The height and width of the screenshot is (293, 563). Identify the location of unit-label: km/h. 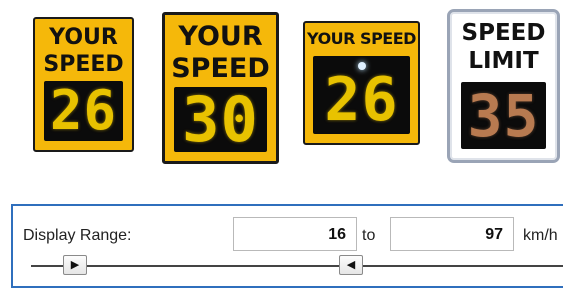
(540, 235).